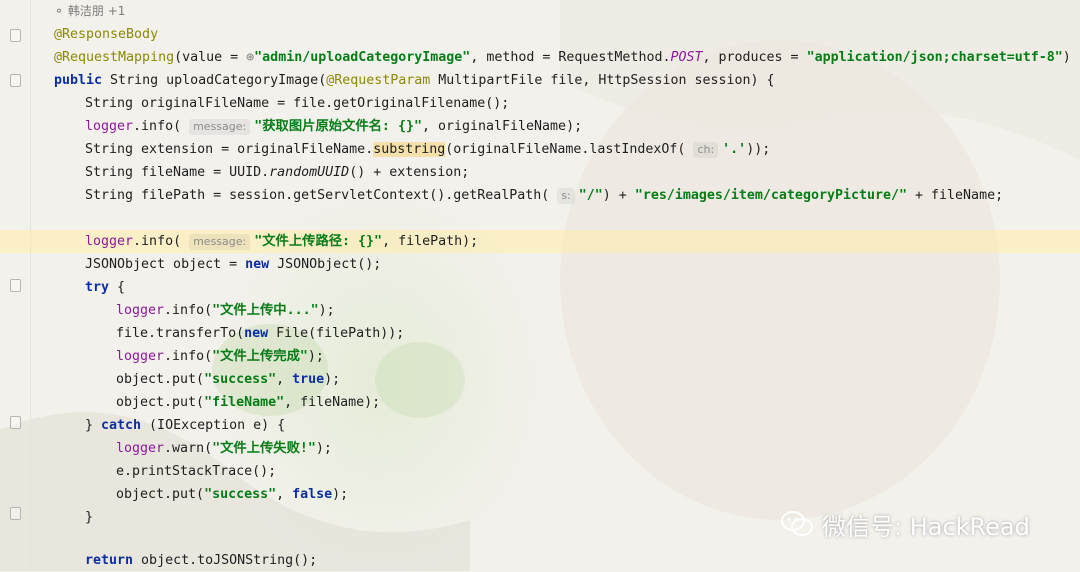  Describe the element at coordinates (540, 425) in the screenshot. I see `code-line: } catch (IOException e) {` at that location.